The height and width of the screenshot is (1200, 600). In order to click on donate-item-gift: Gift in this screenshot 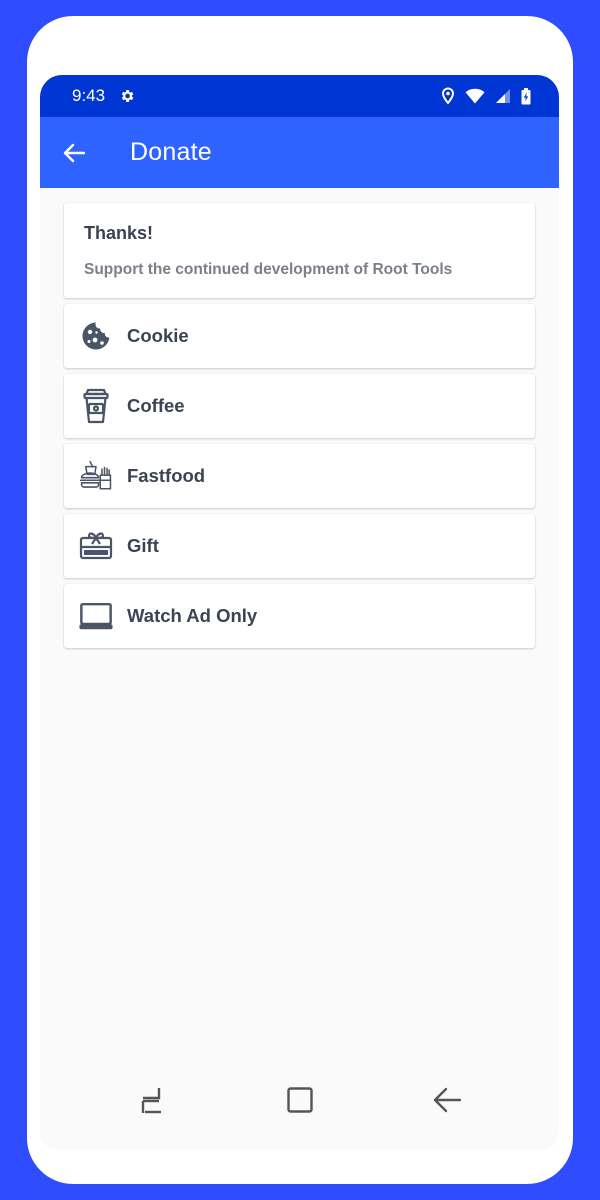, I will do `click(299, 546)`.